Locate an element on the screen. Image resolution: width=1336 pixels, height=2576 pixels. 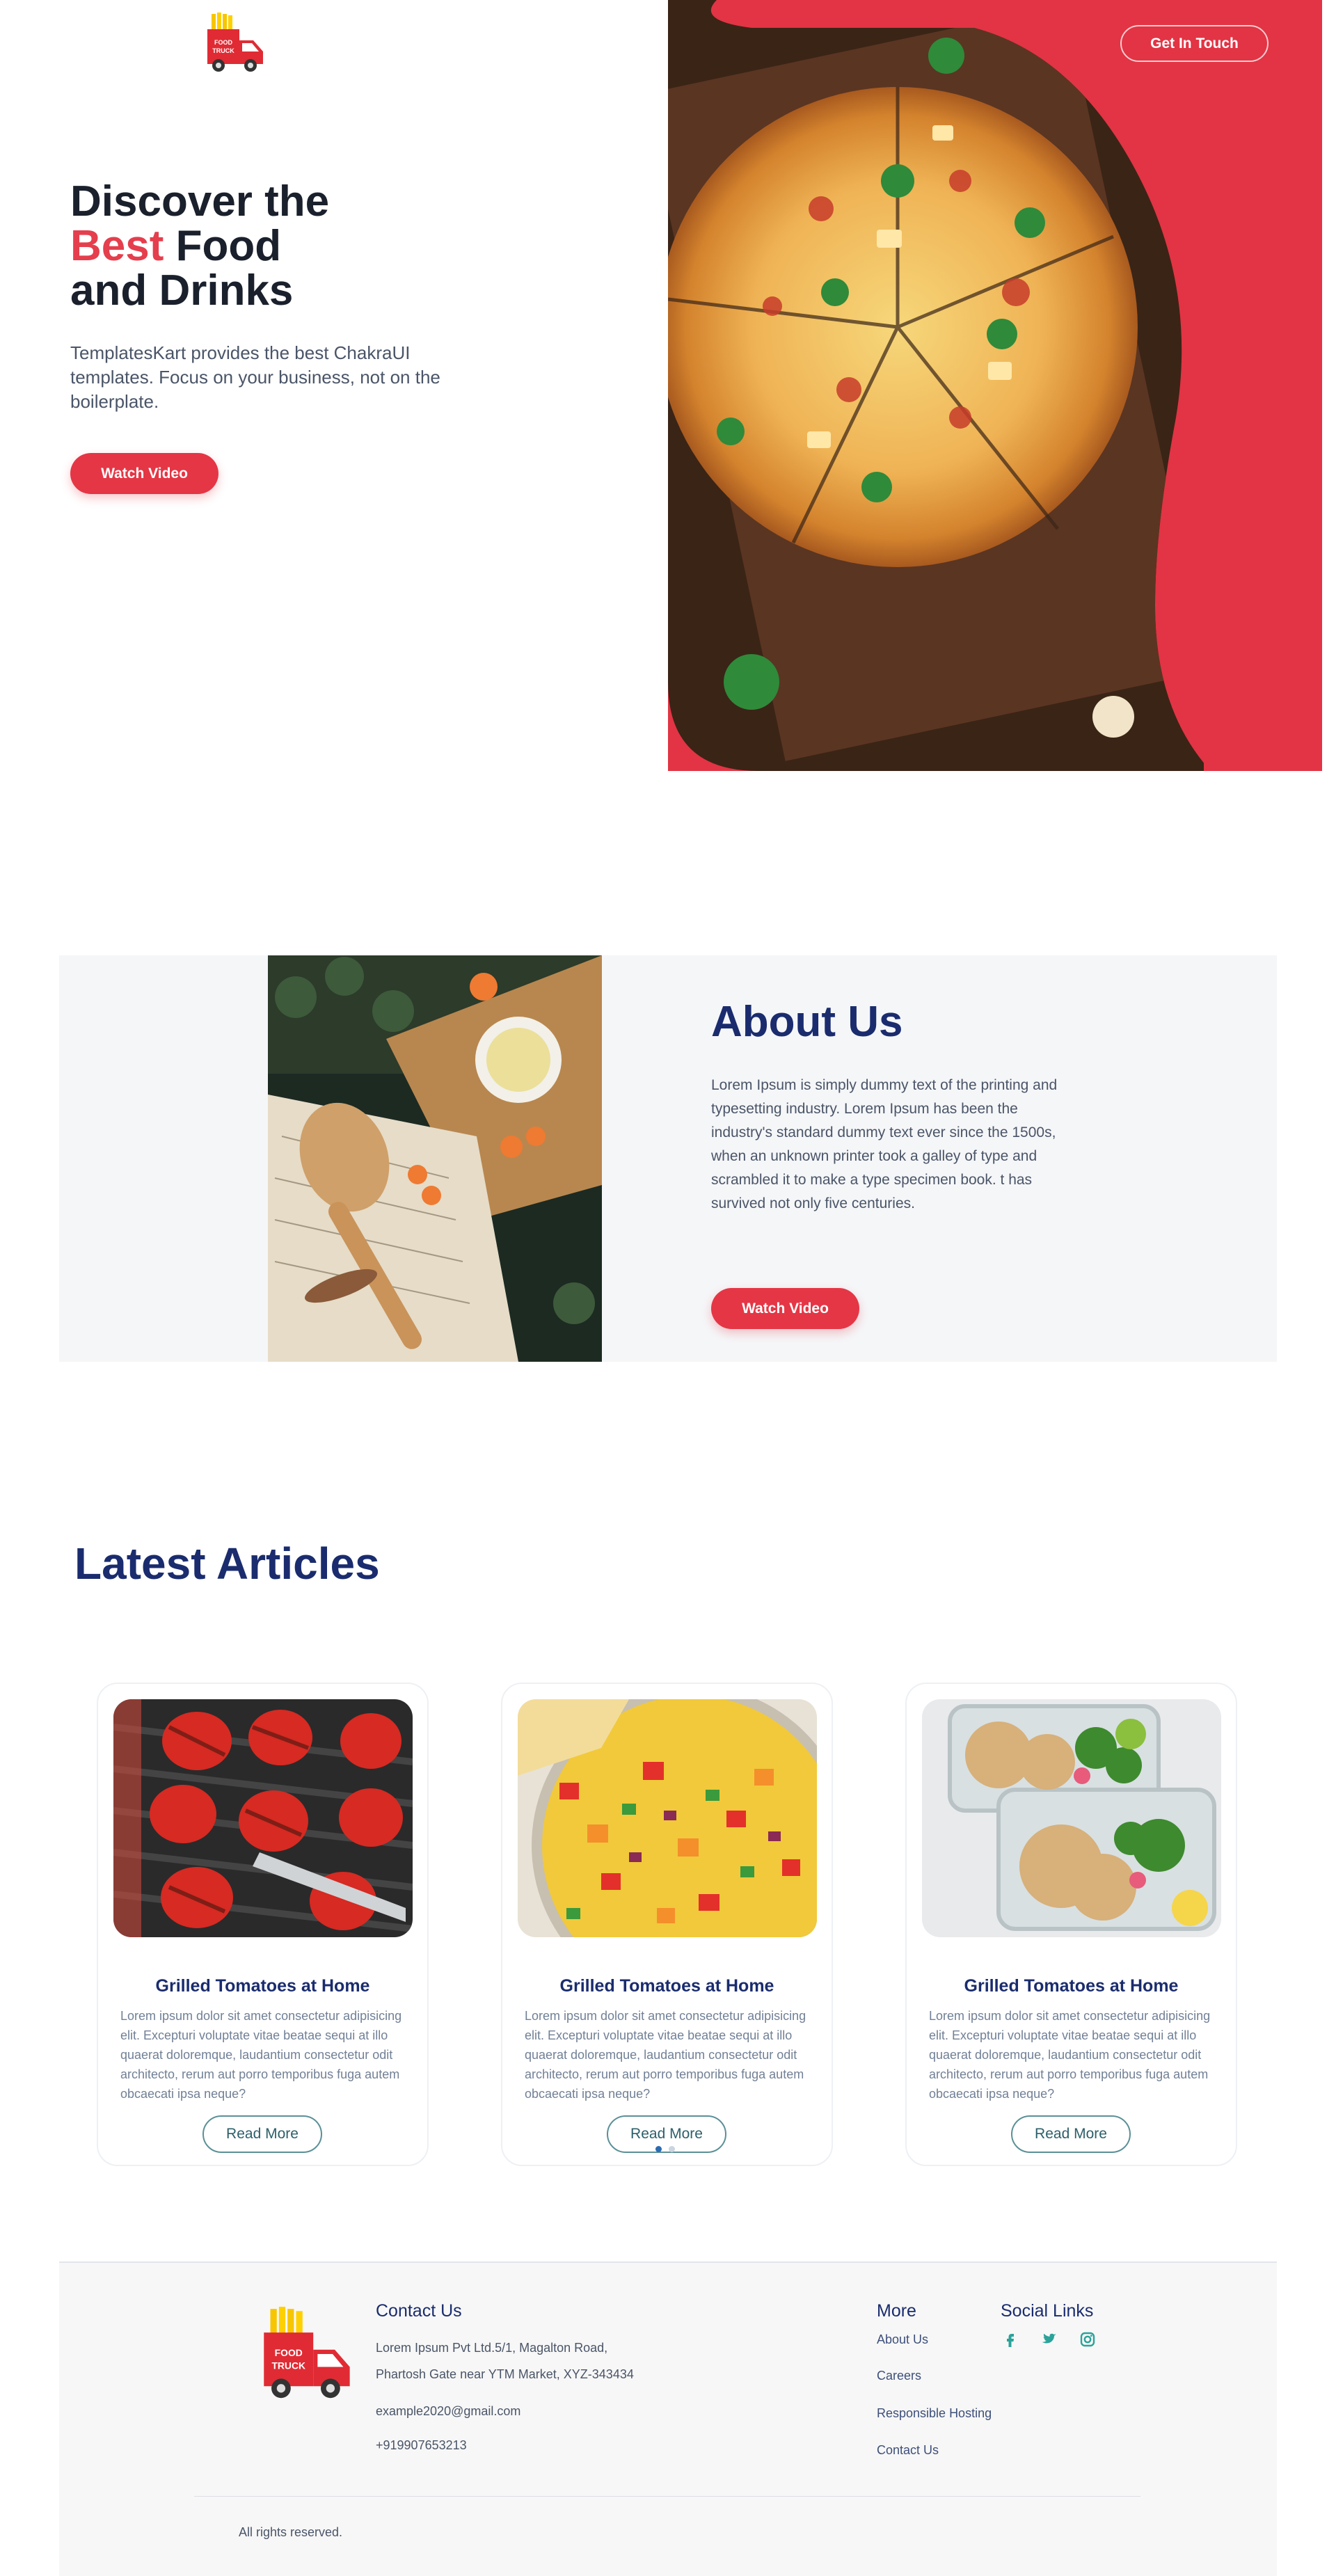
hero-title-line2: Food is located at coordinates (228, 246).